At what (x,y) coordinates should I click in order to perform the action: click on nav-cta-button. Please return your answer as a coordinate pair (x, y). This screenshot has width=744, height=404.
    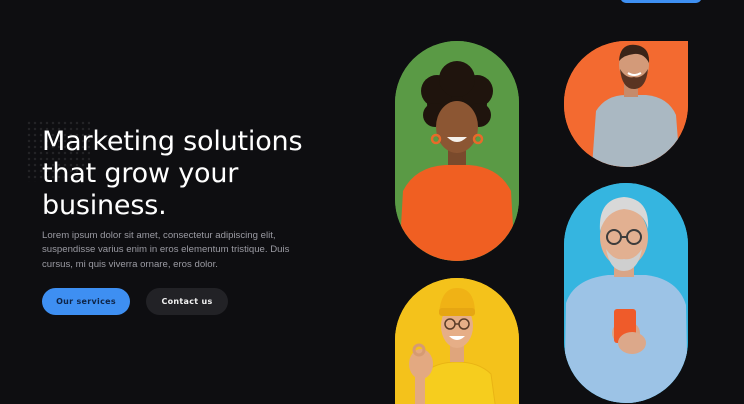
    Looking at the image, I should click on (661, 1).